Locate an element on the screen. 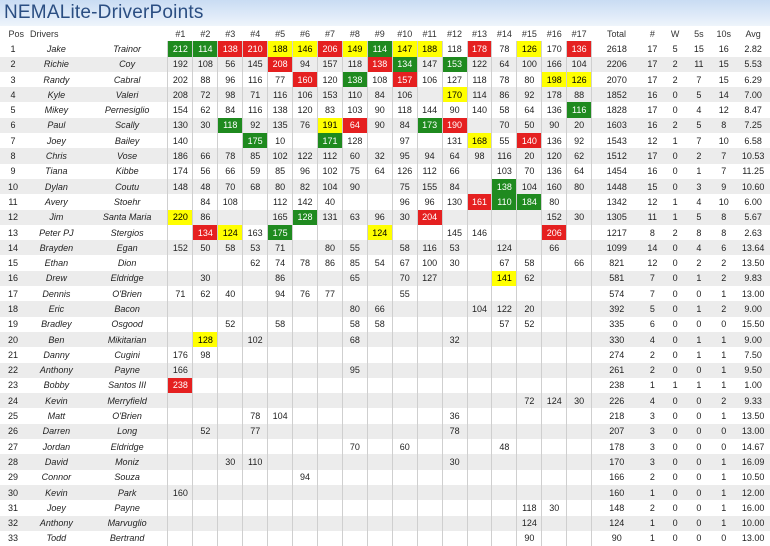 This screenshot has height=546, width=770. position-cell: 22 is located at coordinates (13, 370).